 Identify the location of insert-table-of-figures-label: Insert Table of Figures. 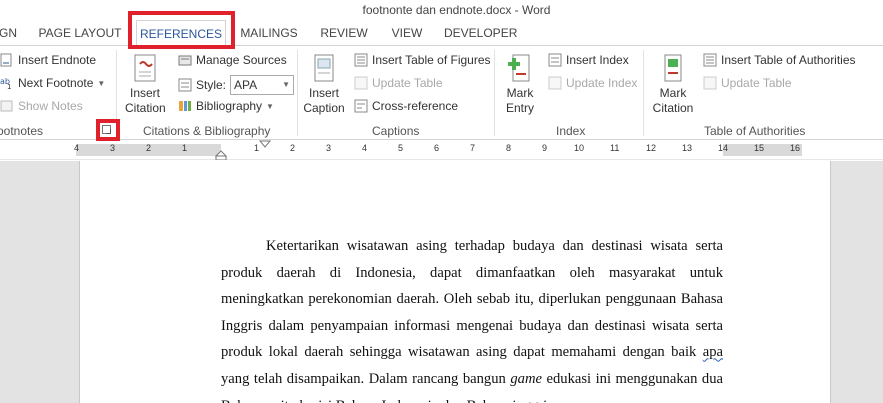
(431, 60).